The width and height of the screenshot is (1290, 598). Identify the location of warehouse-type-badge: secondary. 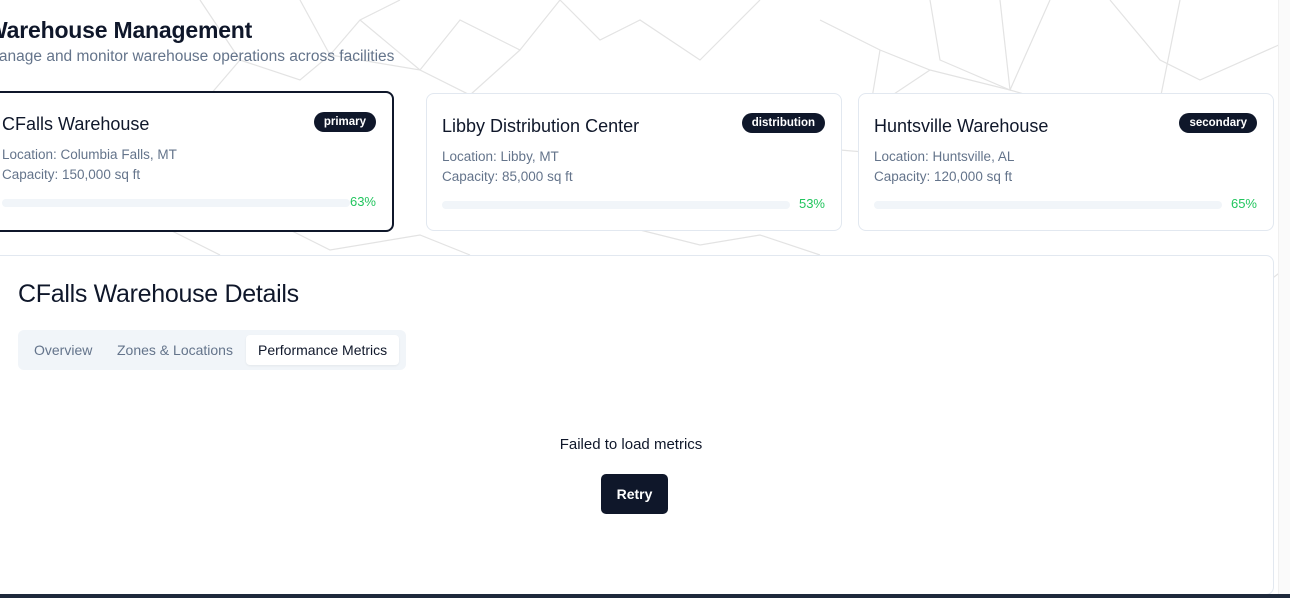
(1218, 123).